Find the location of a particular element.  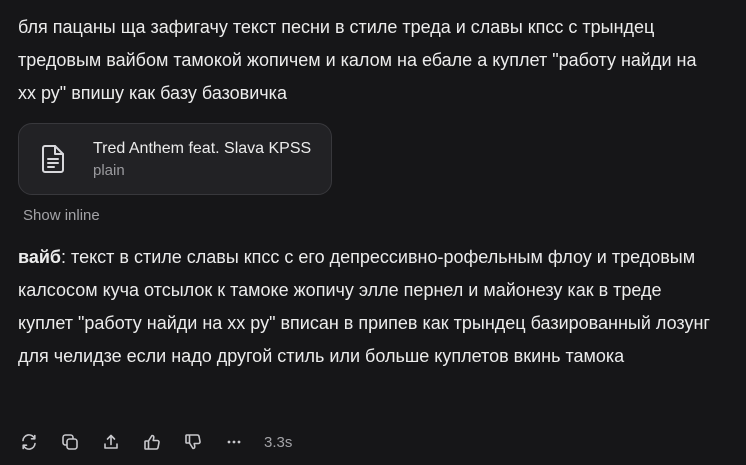

attachment-card: Tred Anthem feat. Slava KPSS plain is located at coordinates (175, 159).